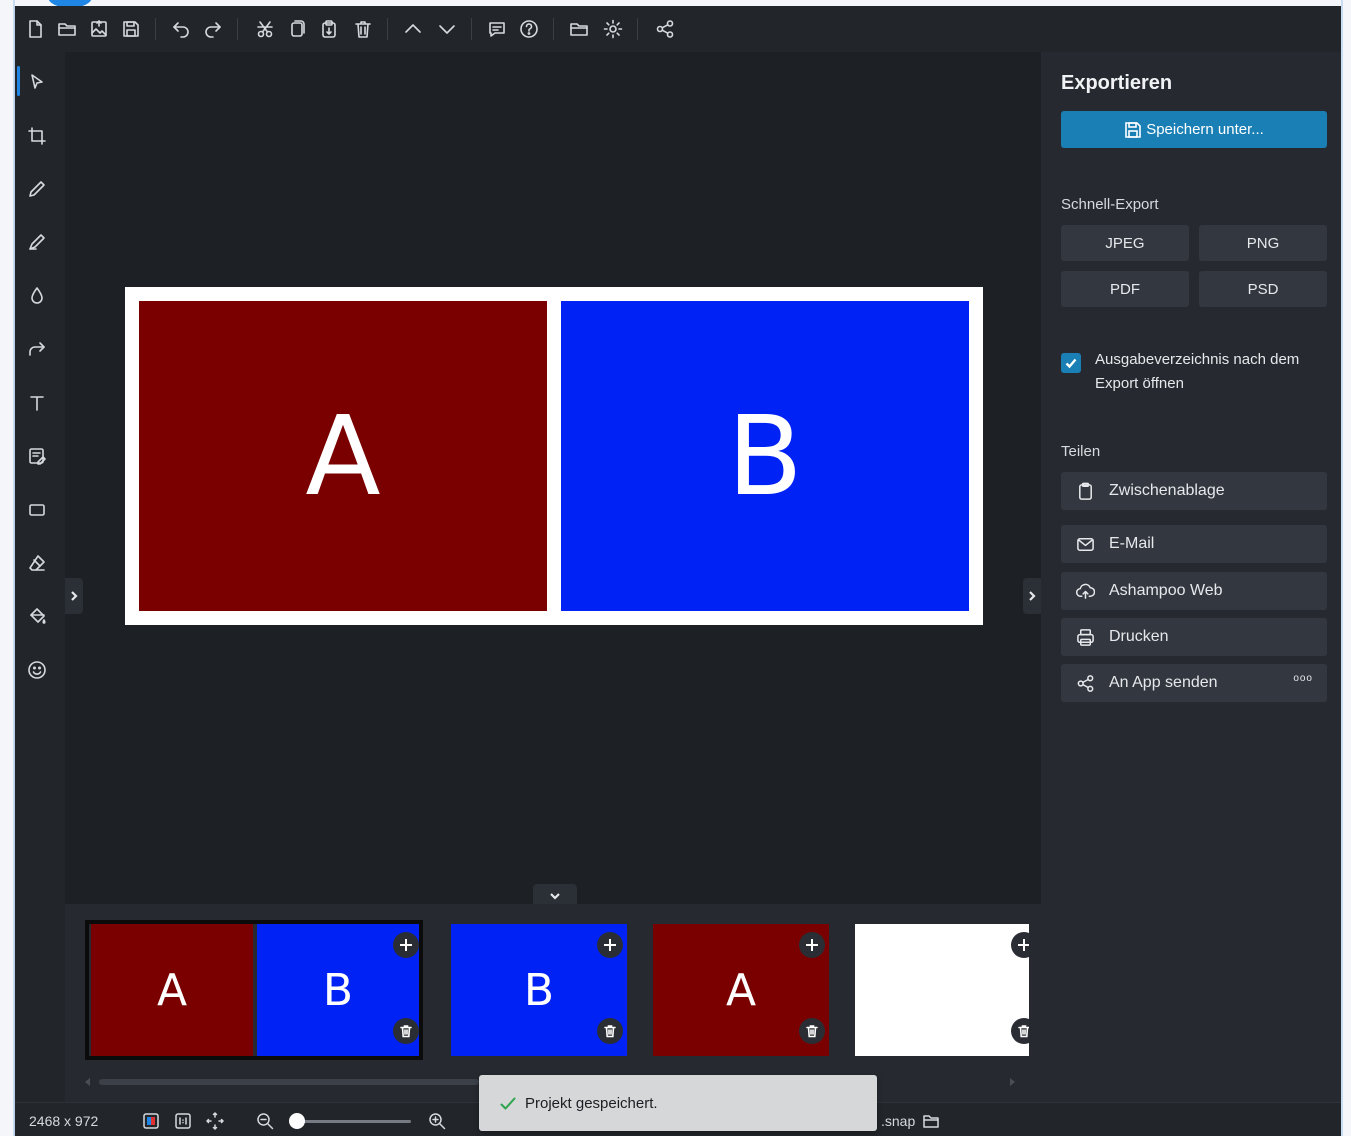 Image resolution: width=1351 pixels, height=1136 pixels. I want to click on redo-icon, so click(213, 29).